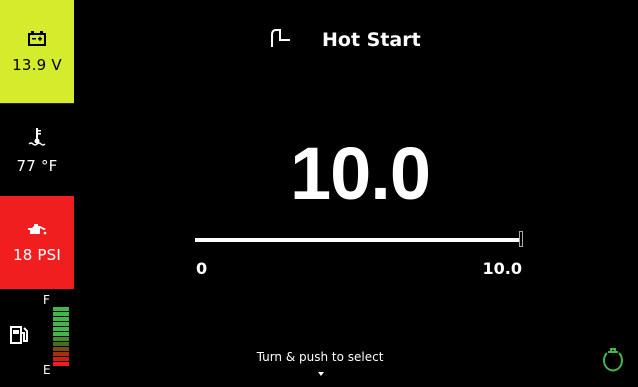 Image resolution: width=638 pixels, height=387 pixels. I want to click on oil-pressure-icon, so click(37, 230).